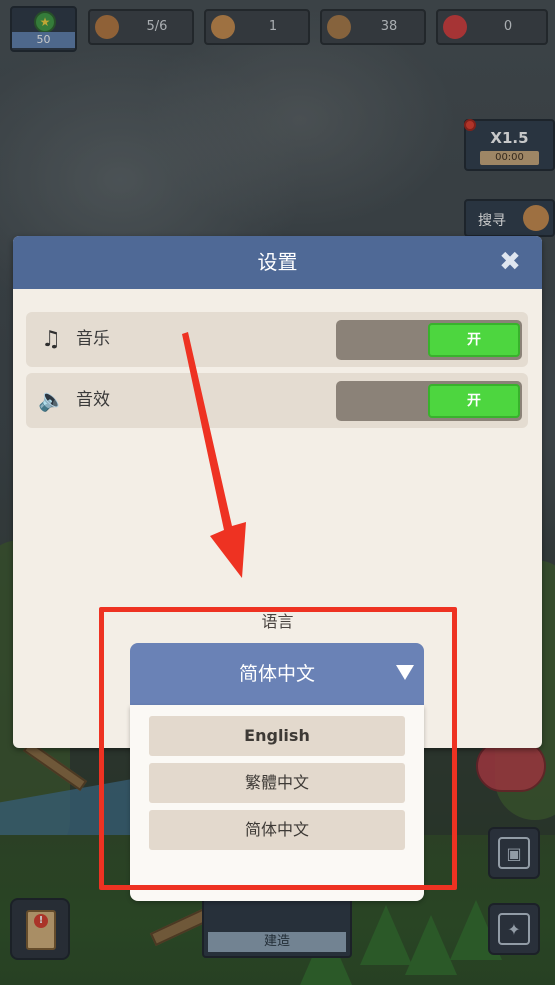  I want to click on dialog-title: 设置, so click(277, 262).